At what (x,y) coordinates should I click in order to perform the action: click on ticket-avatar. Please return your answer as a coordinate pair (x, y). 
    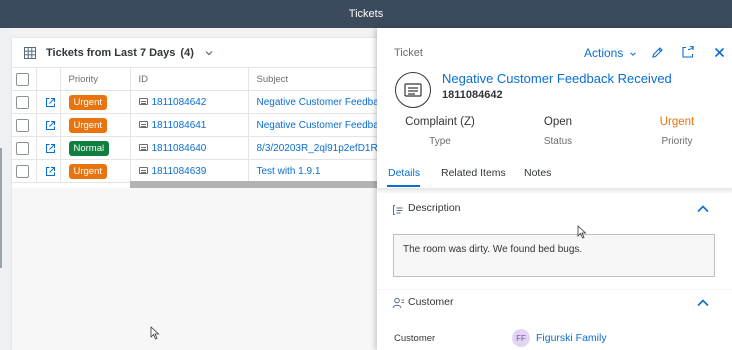
    Looking at the image, I should click on (413, 90).